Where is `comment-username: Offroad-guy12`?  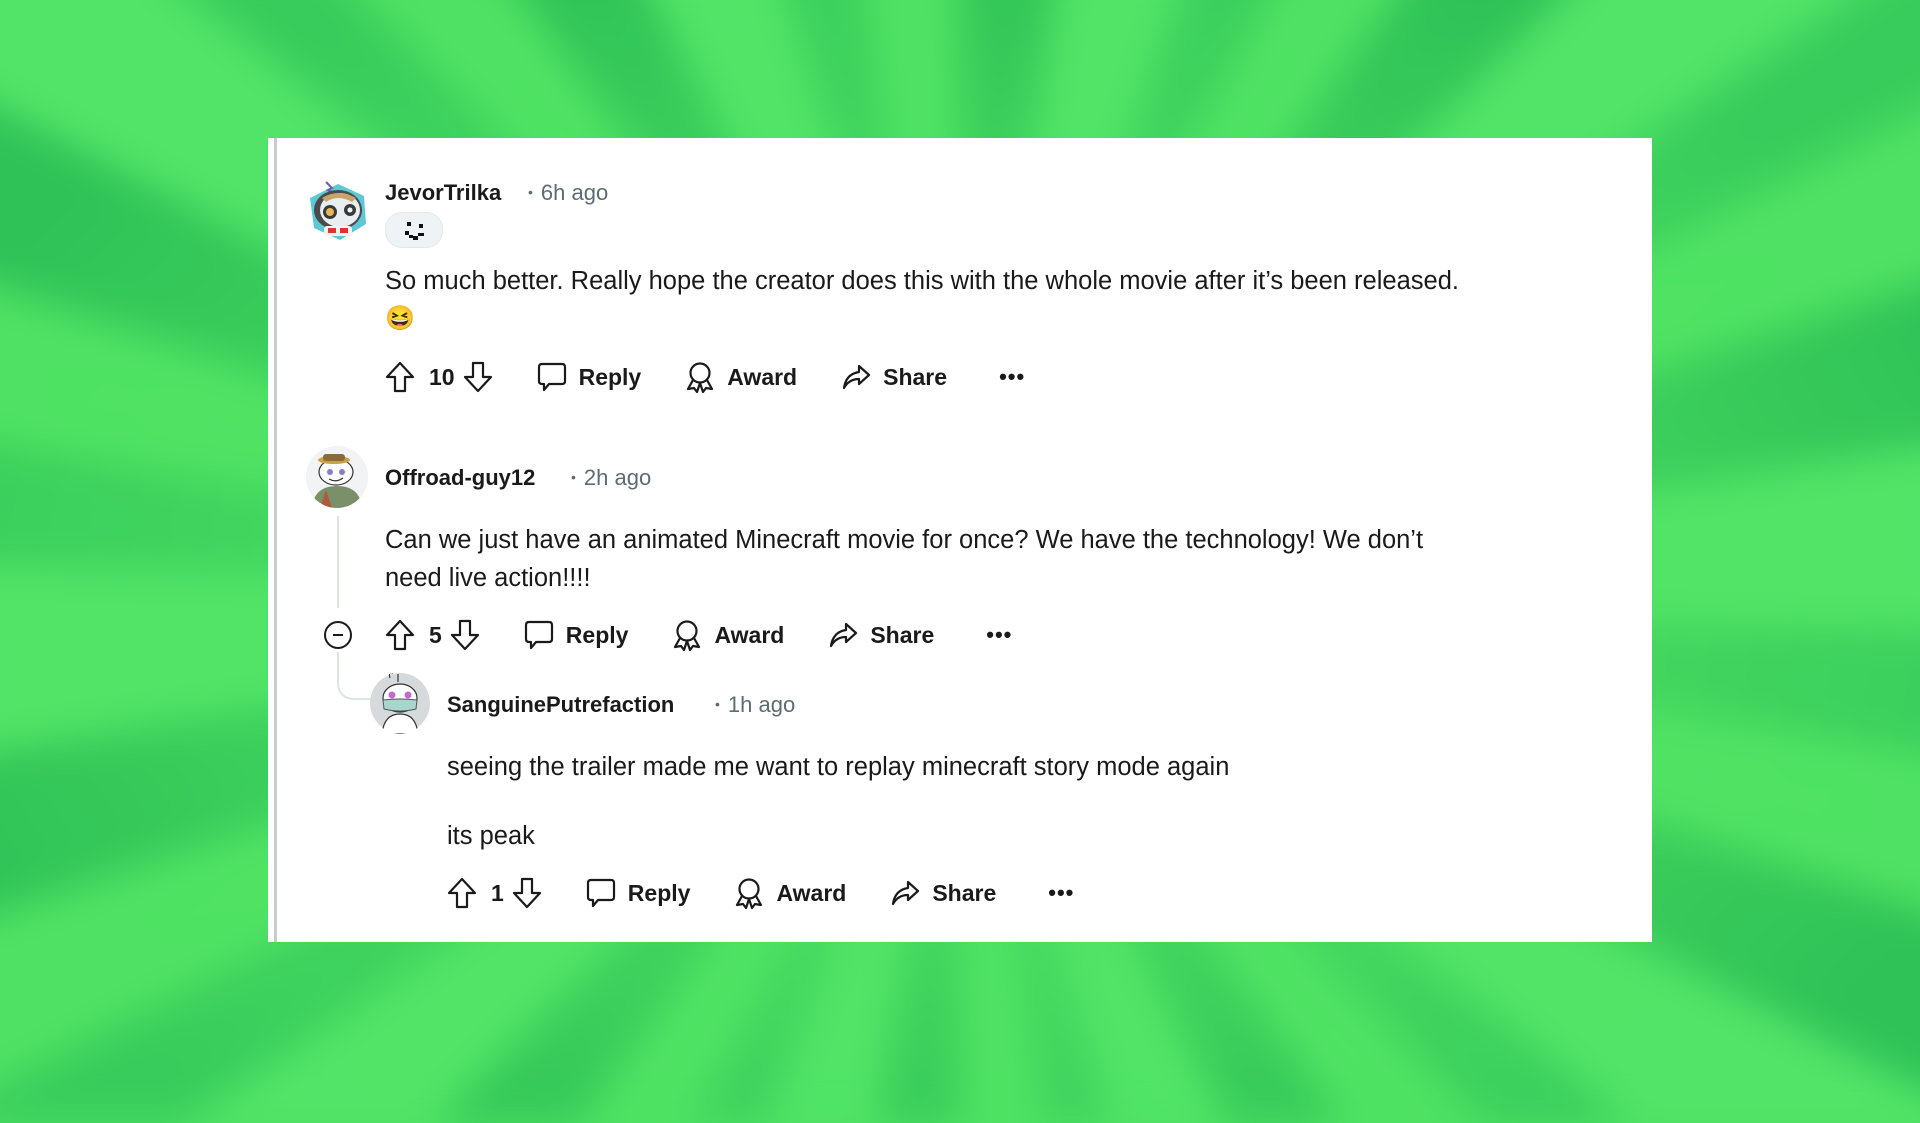
comment-username: Offroad-guy12 is located at coordinates (460, 478).